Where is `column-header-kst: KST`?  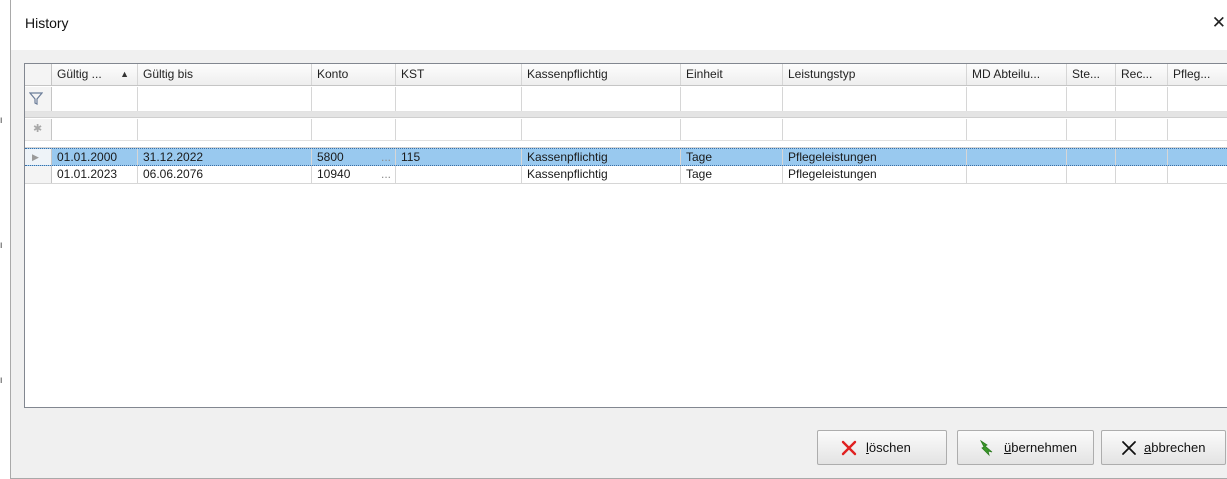 column-header-kst: KST is located at coordinates (459, 74).